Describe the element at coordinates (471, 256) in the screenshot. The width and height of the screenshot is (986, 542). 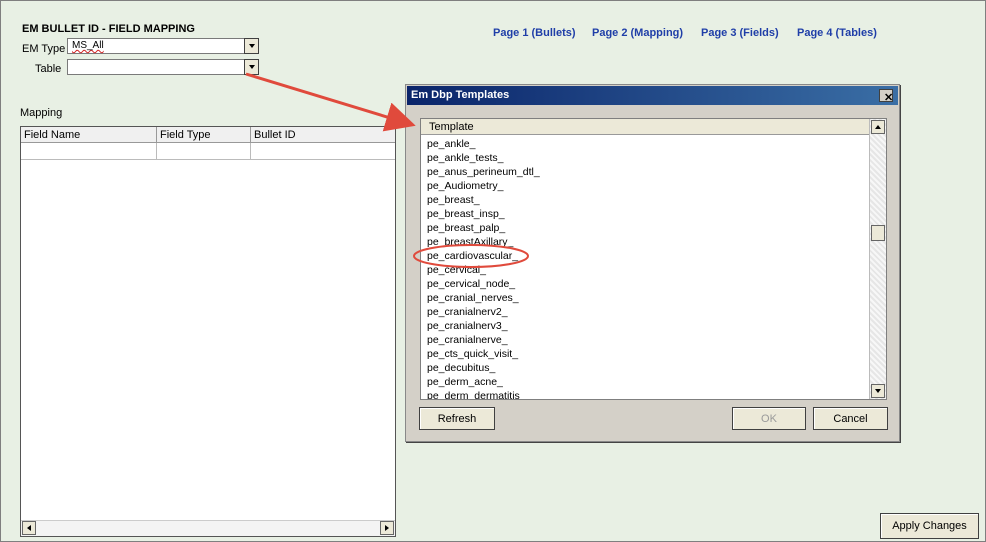
I see `annotation-circle` at that location.